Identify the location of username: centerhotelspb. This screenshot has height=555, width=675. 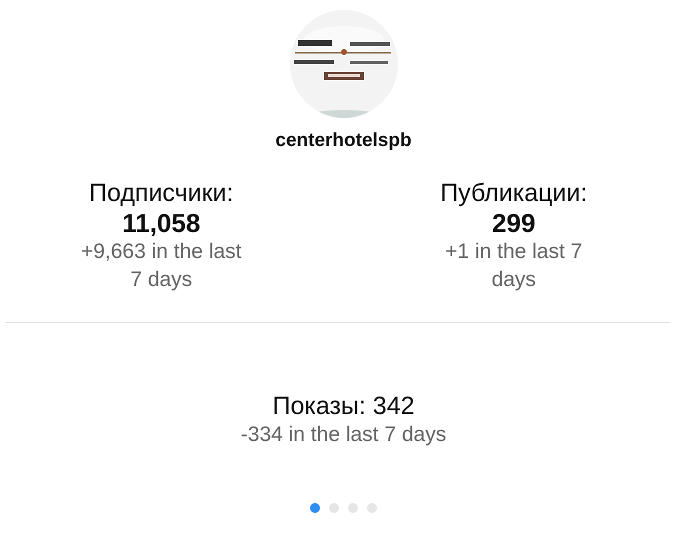
(343, 141).